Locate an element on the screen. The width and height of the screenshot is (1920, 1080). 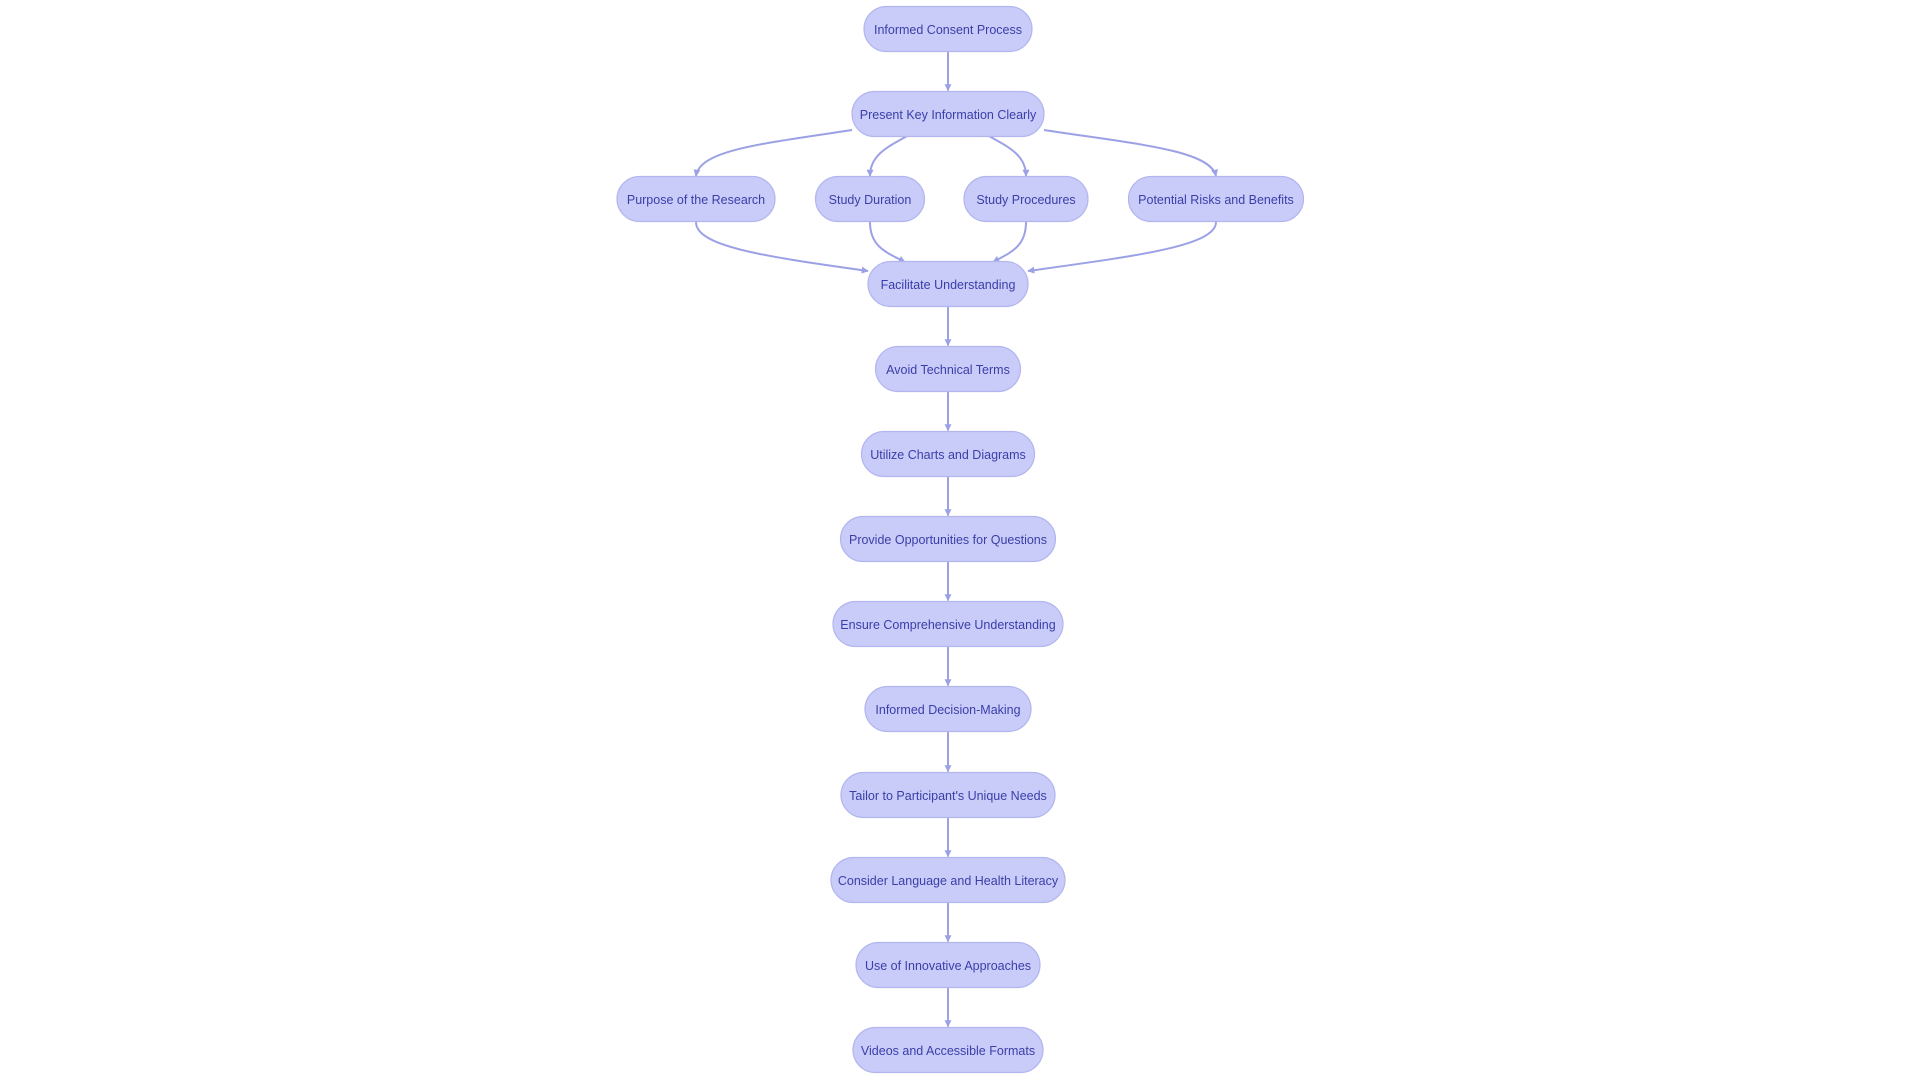
edge-n5-n7 is located at coordinates (1009, 242).